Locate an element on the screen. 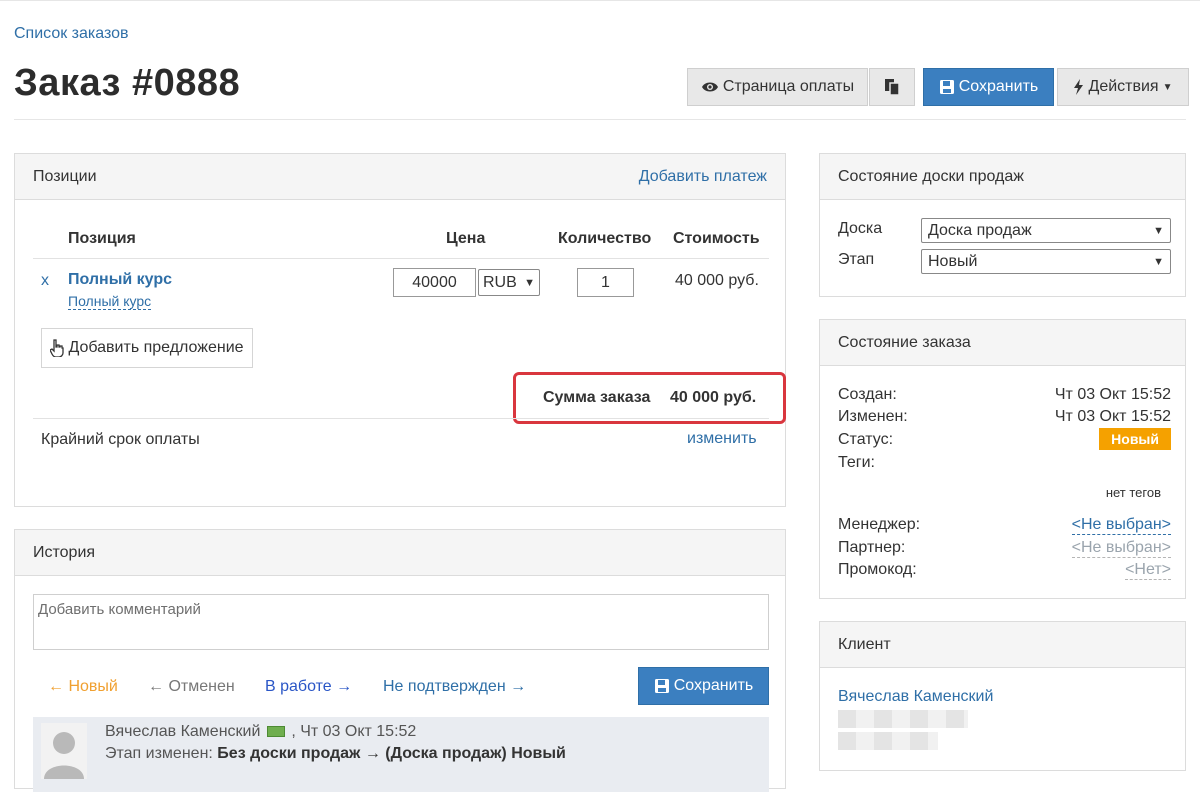 The width and height of the screenshot is (1200, 792). save-button: Сохранить is located at coordinates (988, 87).